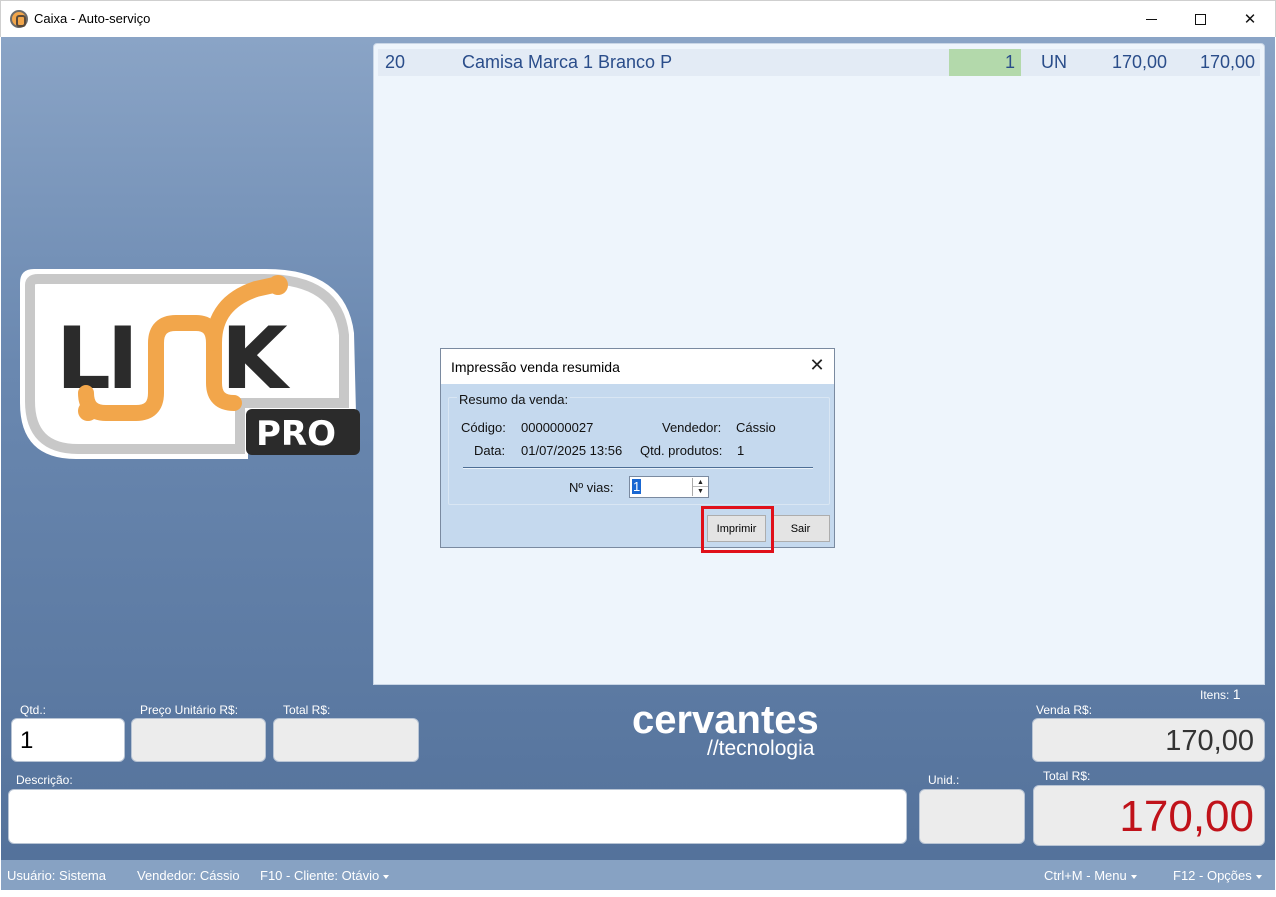 The width and height of the screenshot is (1276, 897). Describe the element at coordinates (567, 62) in the screenshot. I see `item-description: Camisa Marca 1 Branco P` at that location.